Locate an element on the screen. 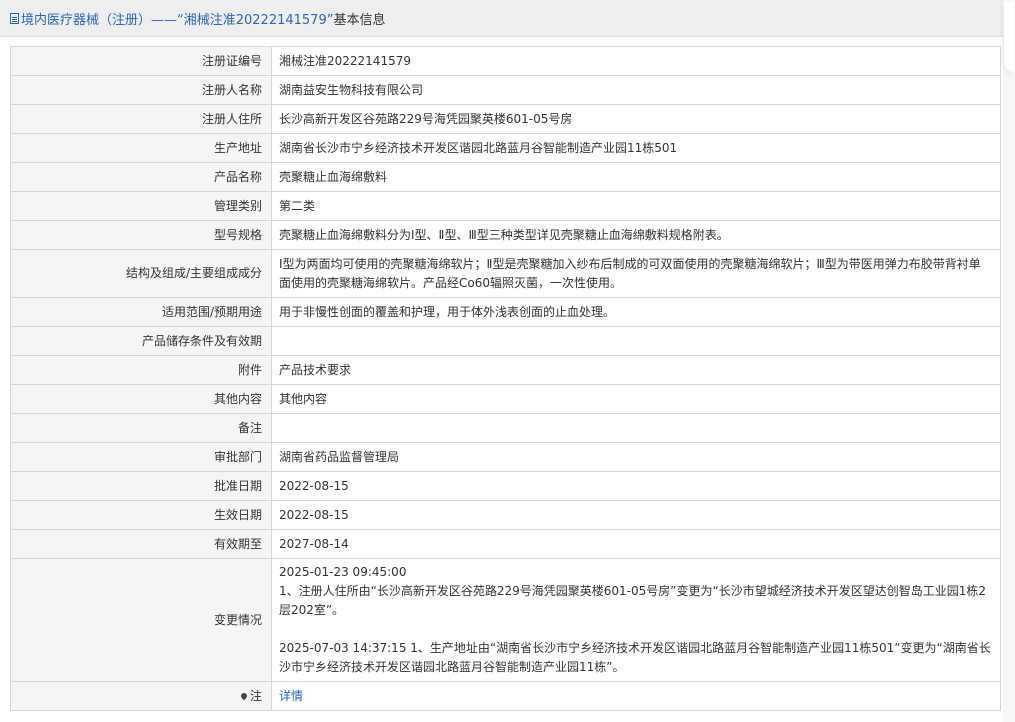  table-row: 管理类别 第二类 is located at coordinates (505, 206).